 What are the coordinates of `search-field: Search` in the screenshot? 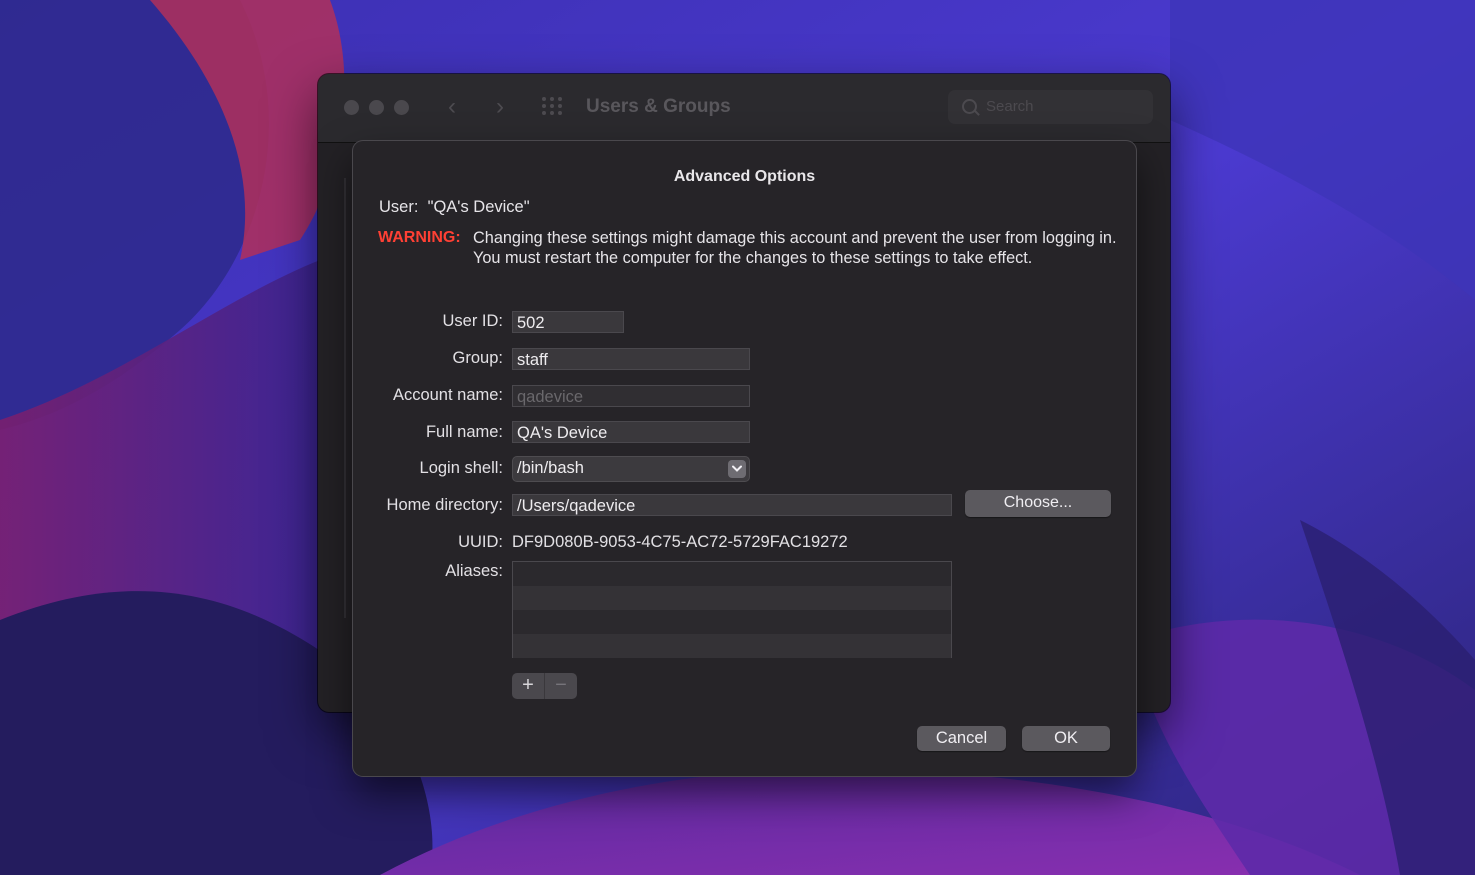 It's located at (1050, 107).